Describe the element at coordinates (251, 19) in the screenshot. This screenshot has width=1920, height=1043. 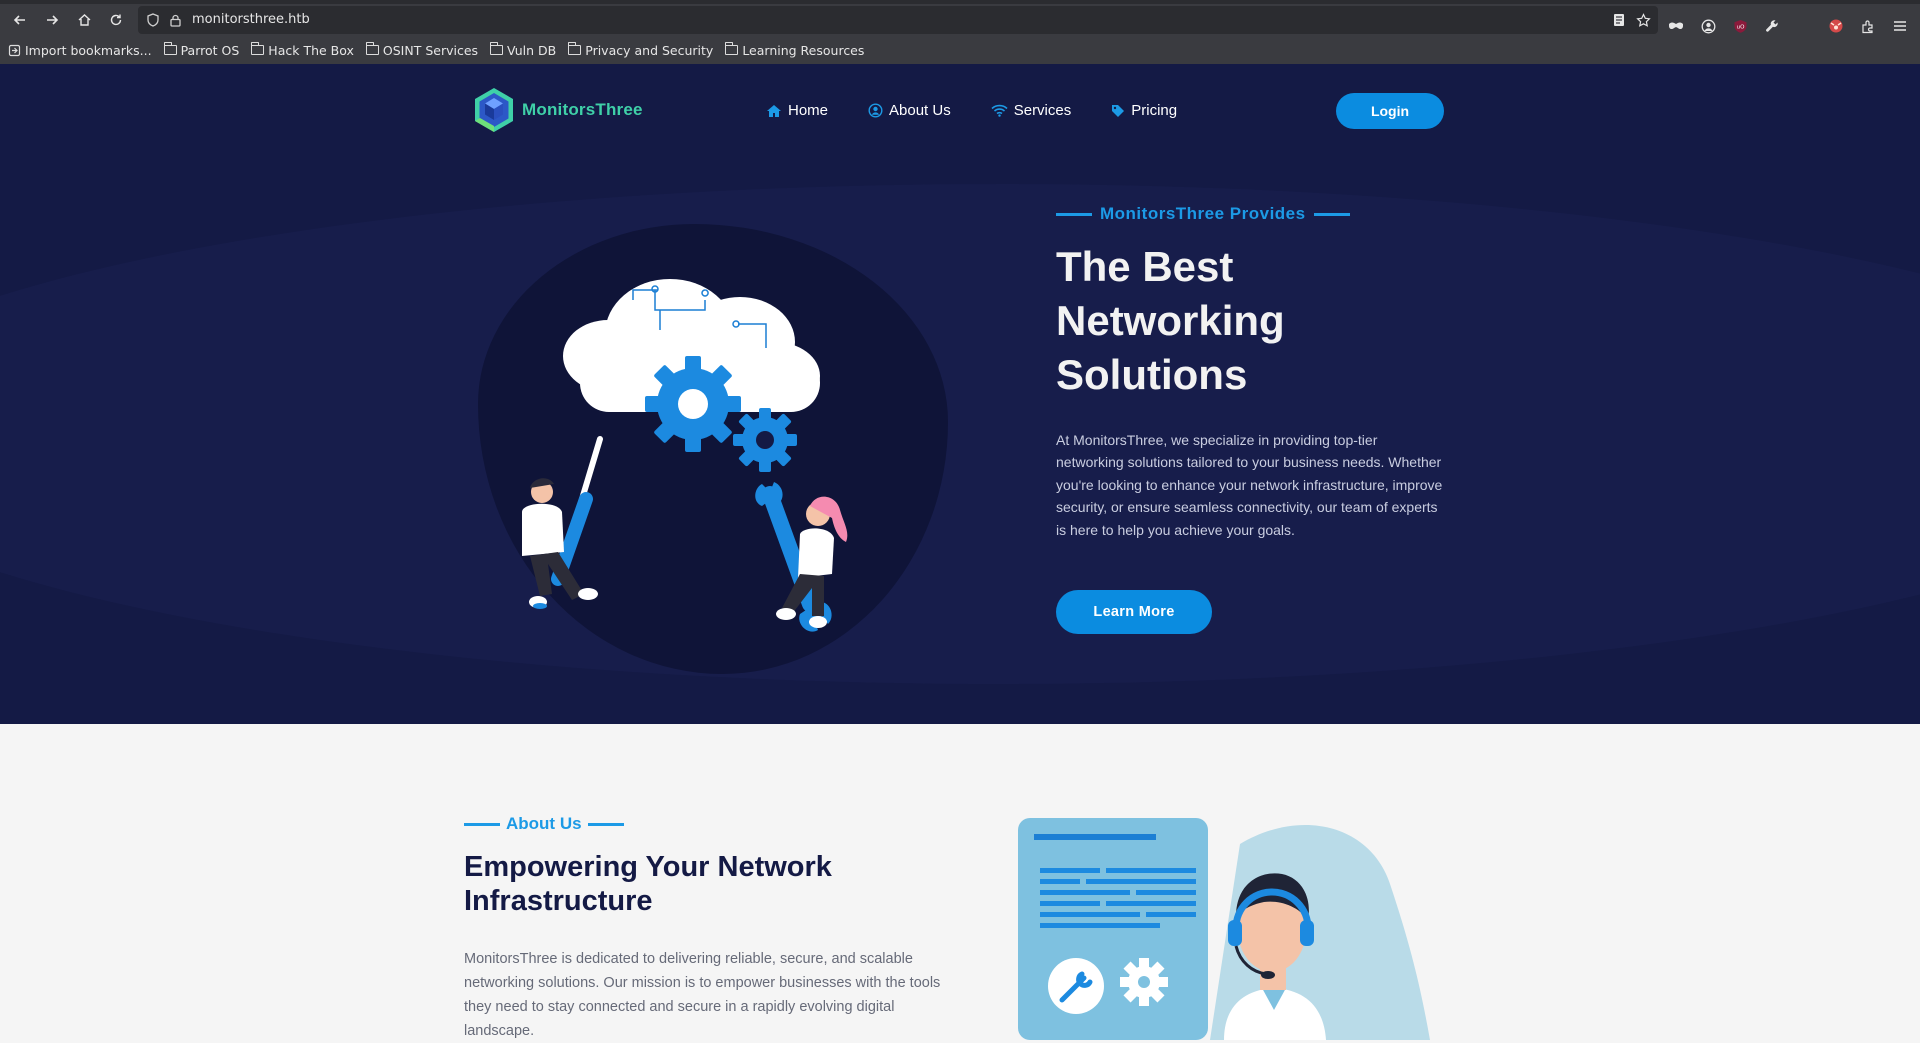
I see `url-text: monitorsthree.htb` at that location.